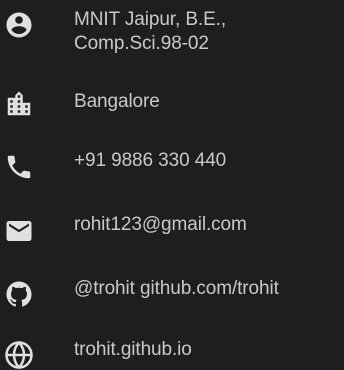 The width and height of the screenshot is (344, 370). Describe the element at coordinates (141, 43) in the screenshot. I see `education-line-2: Comp.Sci.98-02` at that location.